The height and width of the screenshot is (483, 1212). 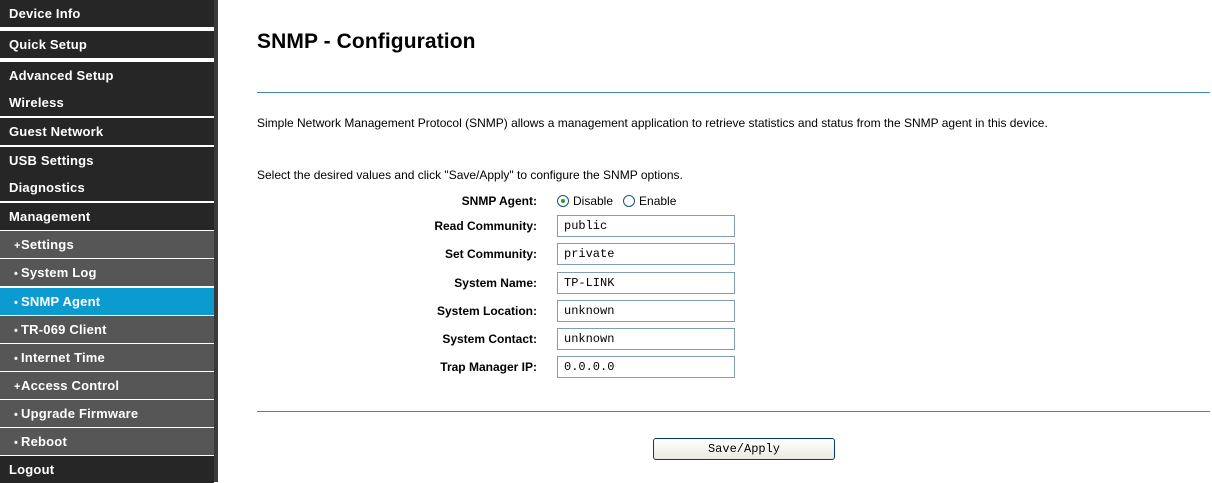 What do you see at coordinates (36, 102) in the screenshot?
I see `sidebar-item-label: Wireless` at bounding box center [36, 102].